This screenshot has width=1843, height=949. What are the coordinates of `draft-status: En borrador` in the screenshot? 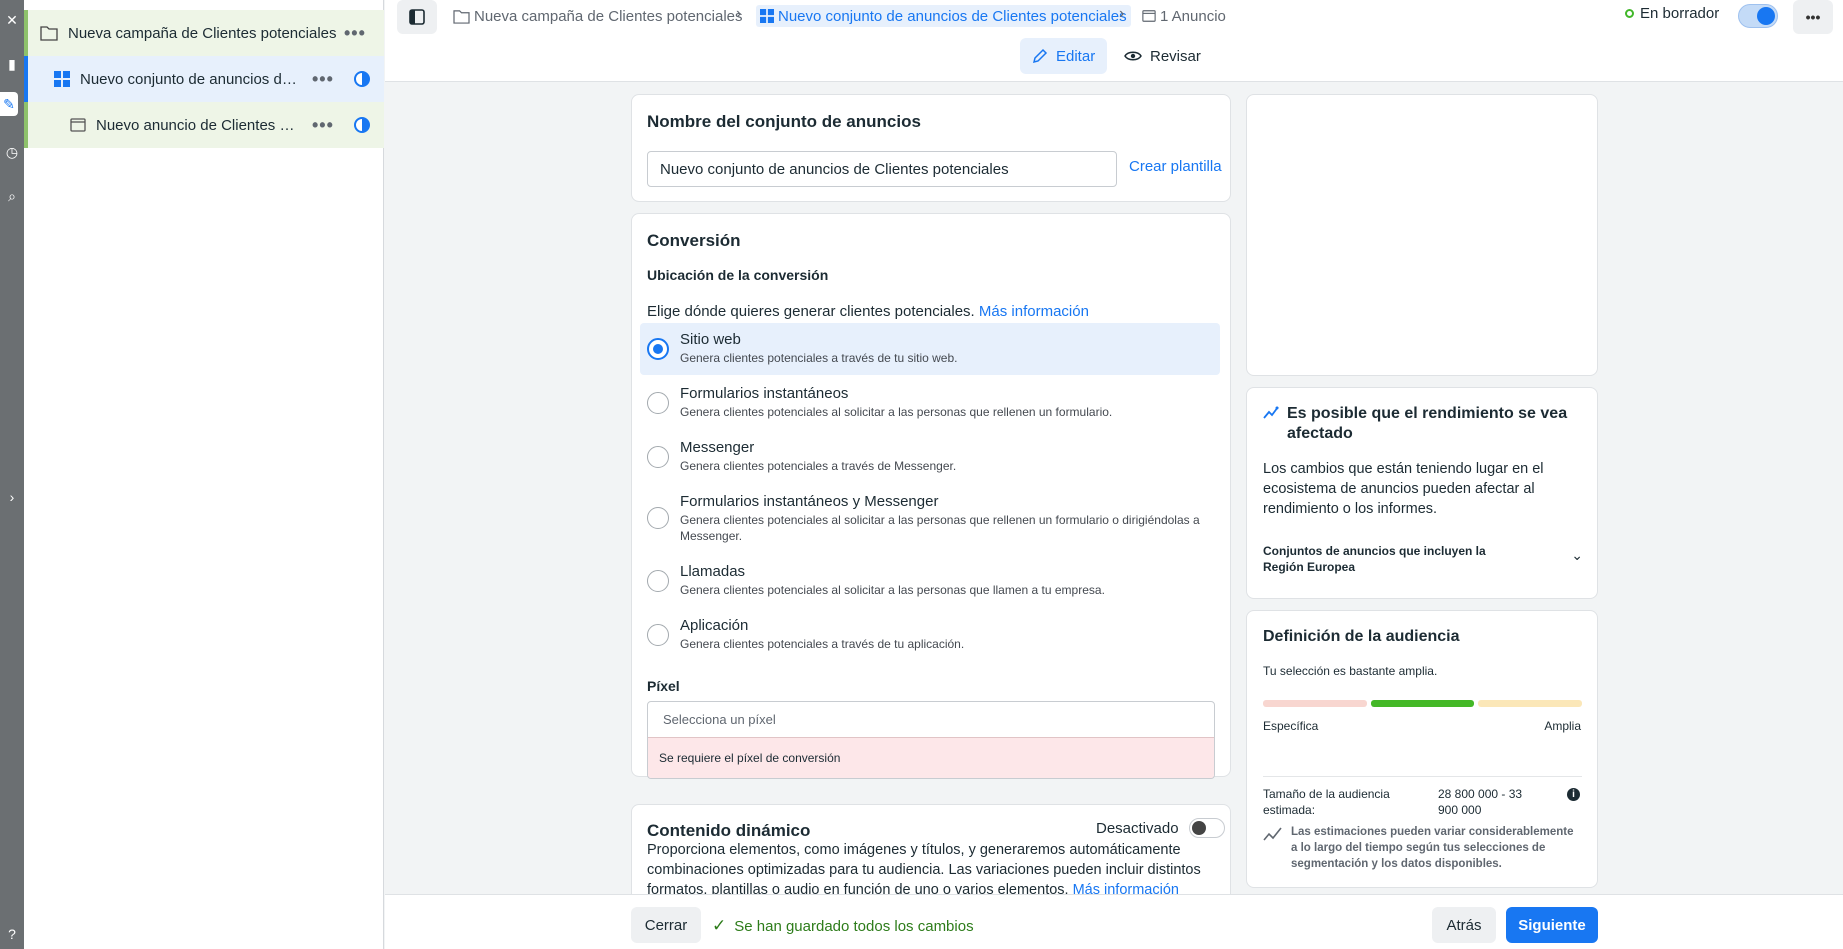 It's located at (1672, 13).